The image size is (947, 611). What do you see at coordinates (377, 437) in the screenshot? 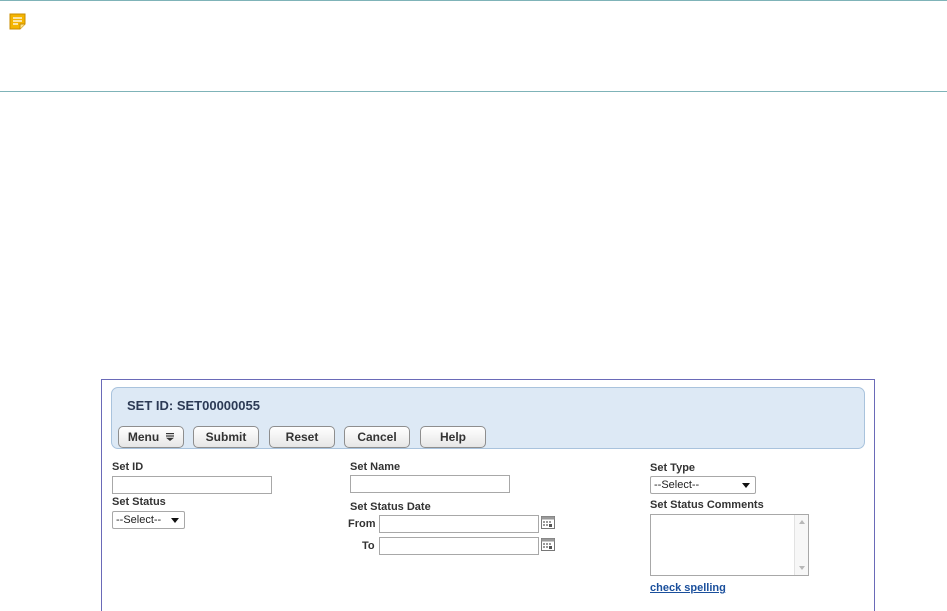
I see `cancel-button: Cancel` at bounding box center [377, 437].